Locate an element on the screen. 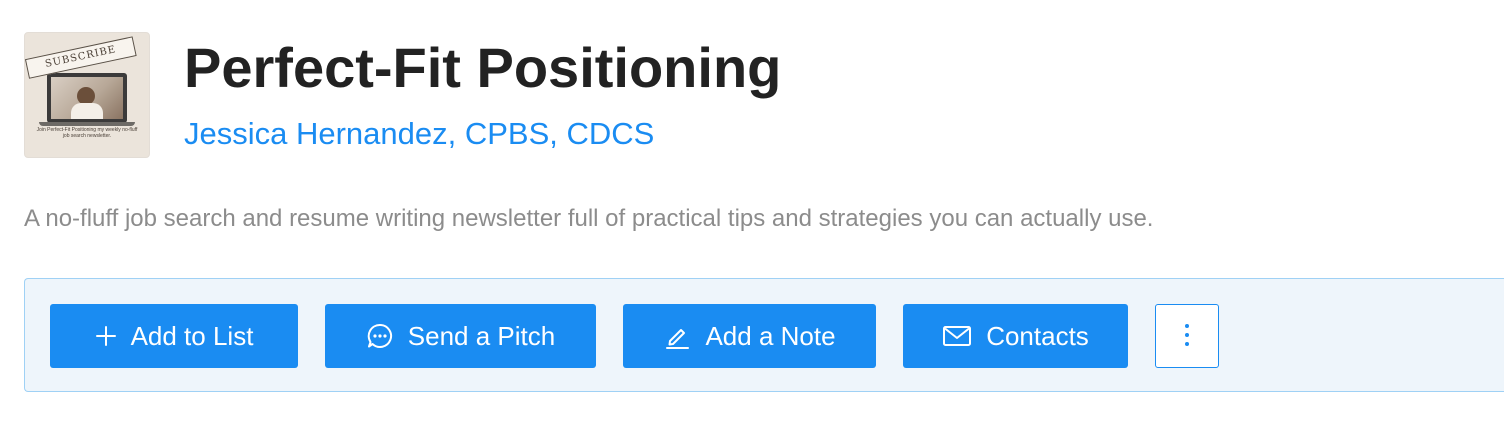 Image resolution: width=1504 pixels, height=428 pixels. add-to-list-button: Add to List is located at coordinates (174, 336).